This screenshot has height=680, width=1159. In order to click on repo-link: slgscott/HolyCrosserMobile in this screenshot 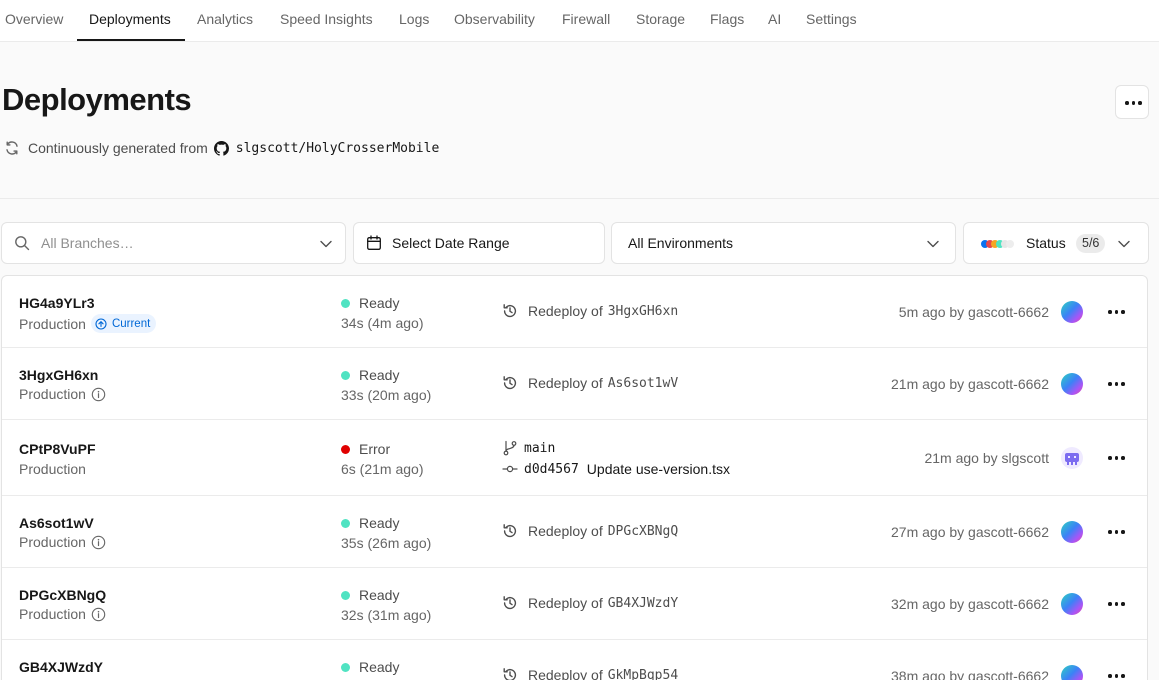, I will do `click(338, 148)`.